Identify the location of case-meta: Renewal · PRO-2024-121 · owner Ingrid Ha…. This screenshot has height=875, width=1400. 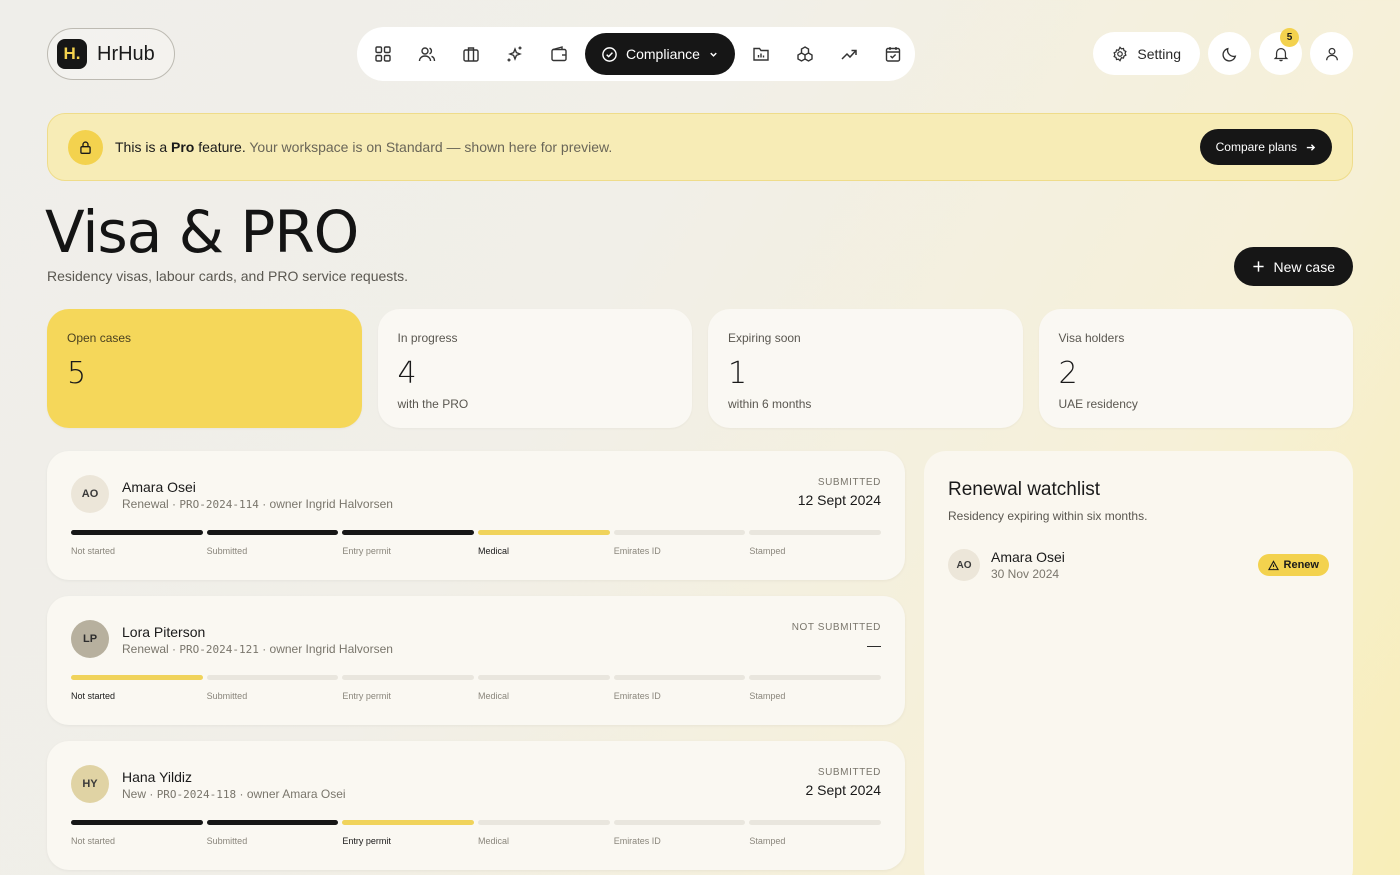
(257, 649).